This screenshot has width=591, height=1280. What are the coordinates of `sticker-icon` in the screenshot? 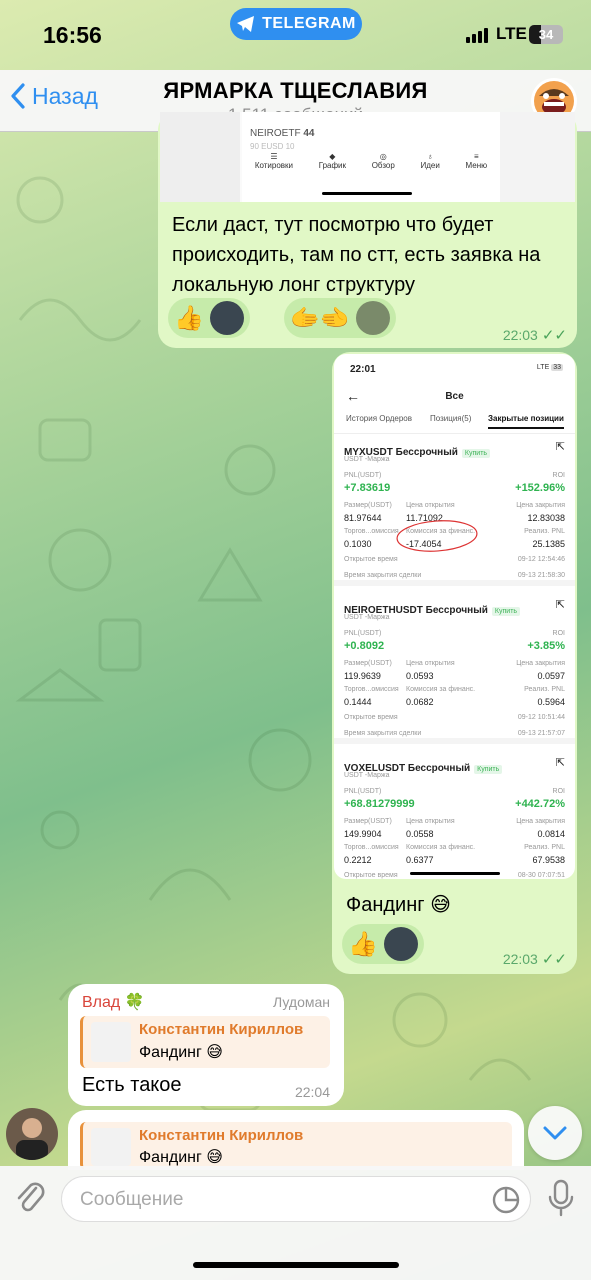 It's located at (506, 1200).